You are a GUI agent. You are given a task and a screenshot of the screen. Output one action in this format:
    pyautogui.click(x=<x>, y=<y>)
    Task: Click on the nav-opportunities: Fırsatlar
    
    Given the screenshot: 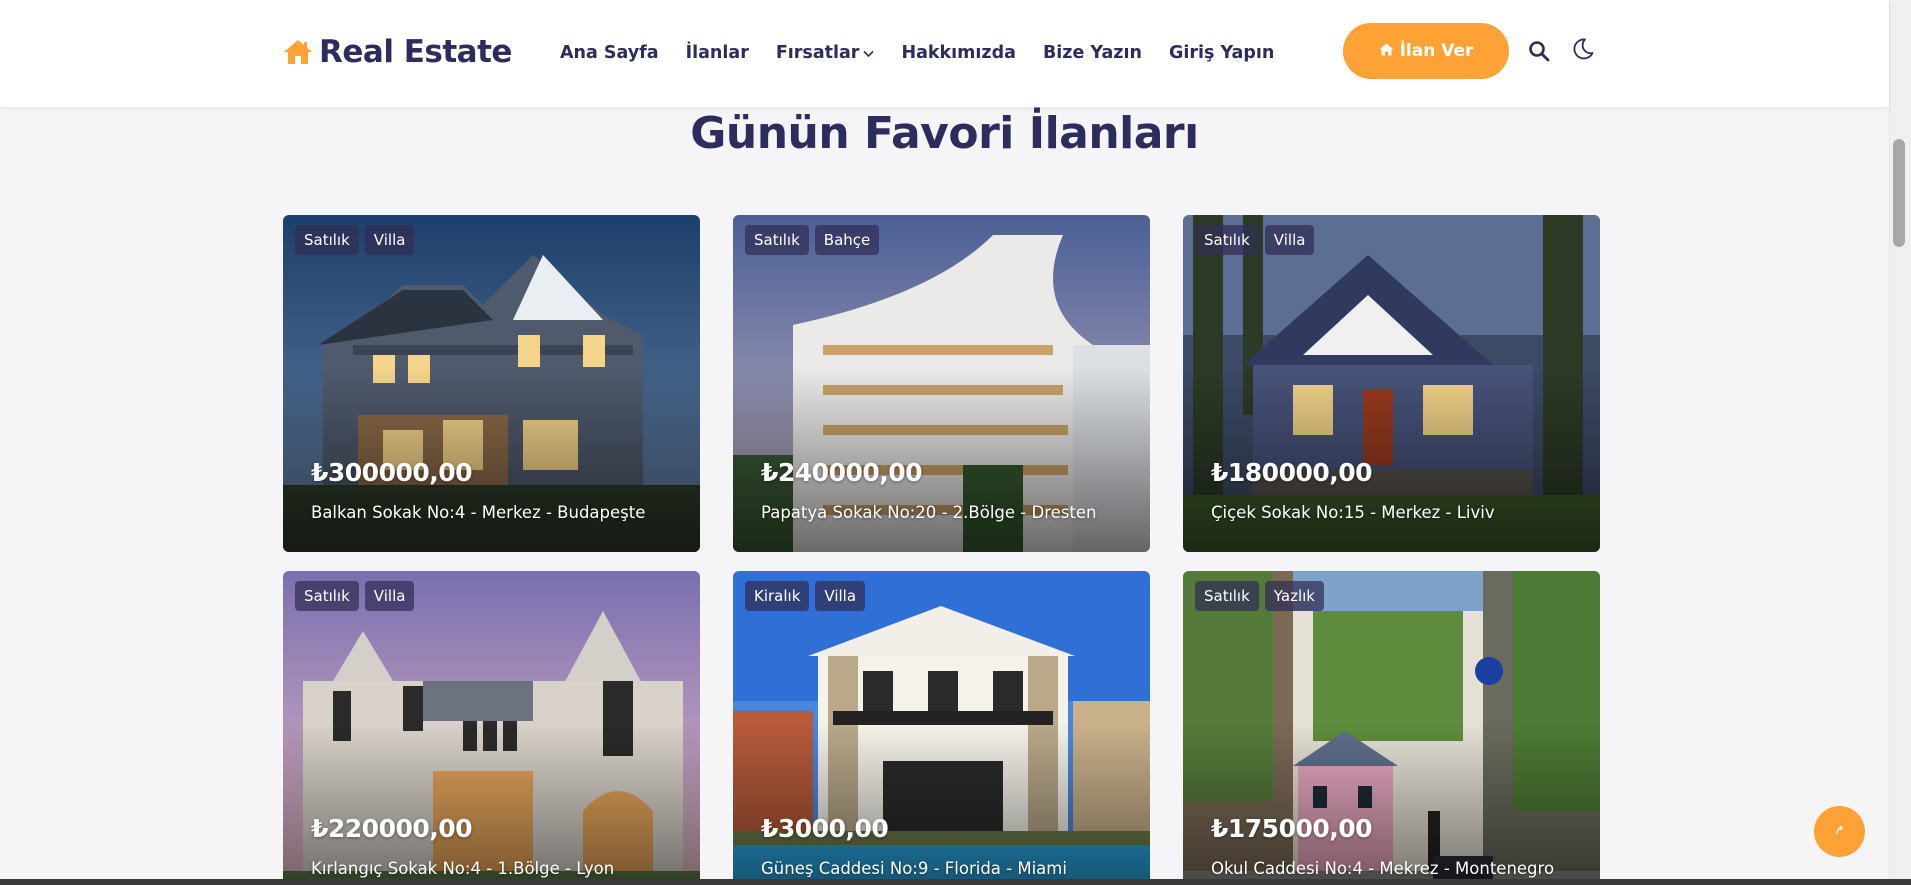 What is the action you would take?
    pyautogui.click(x=825, y=53)
    